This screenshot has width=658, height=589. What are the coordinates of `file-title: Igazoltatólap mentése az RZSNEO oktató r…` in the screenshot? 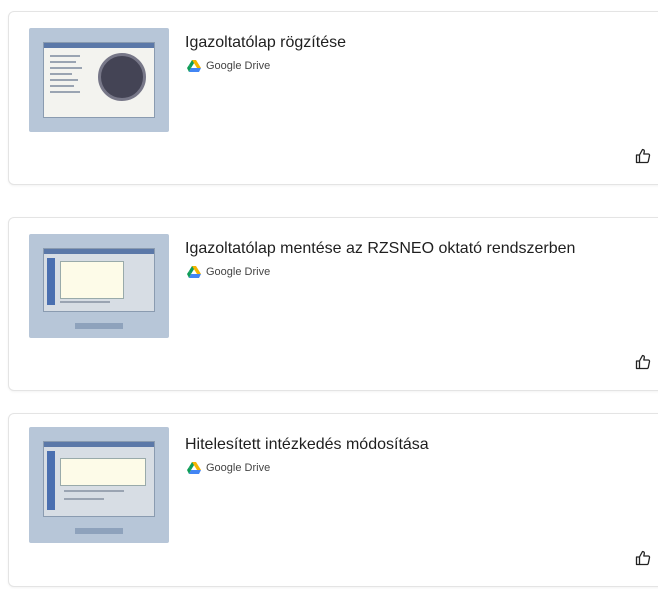 It's located at (380, 249).